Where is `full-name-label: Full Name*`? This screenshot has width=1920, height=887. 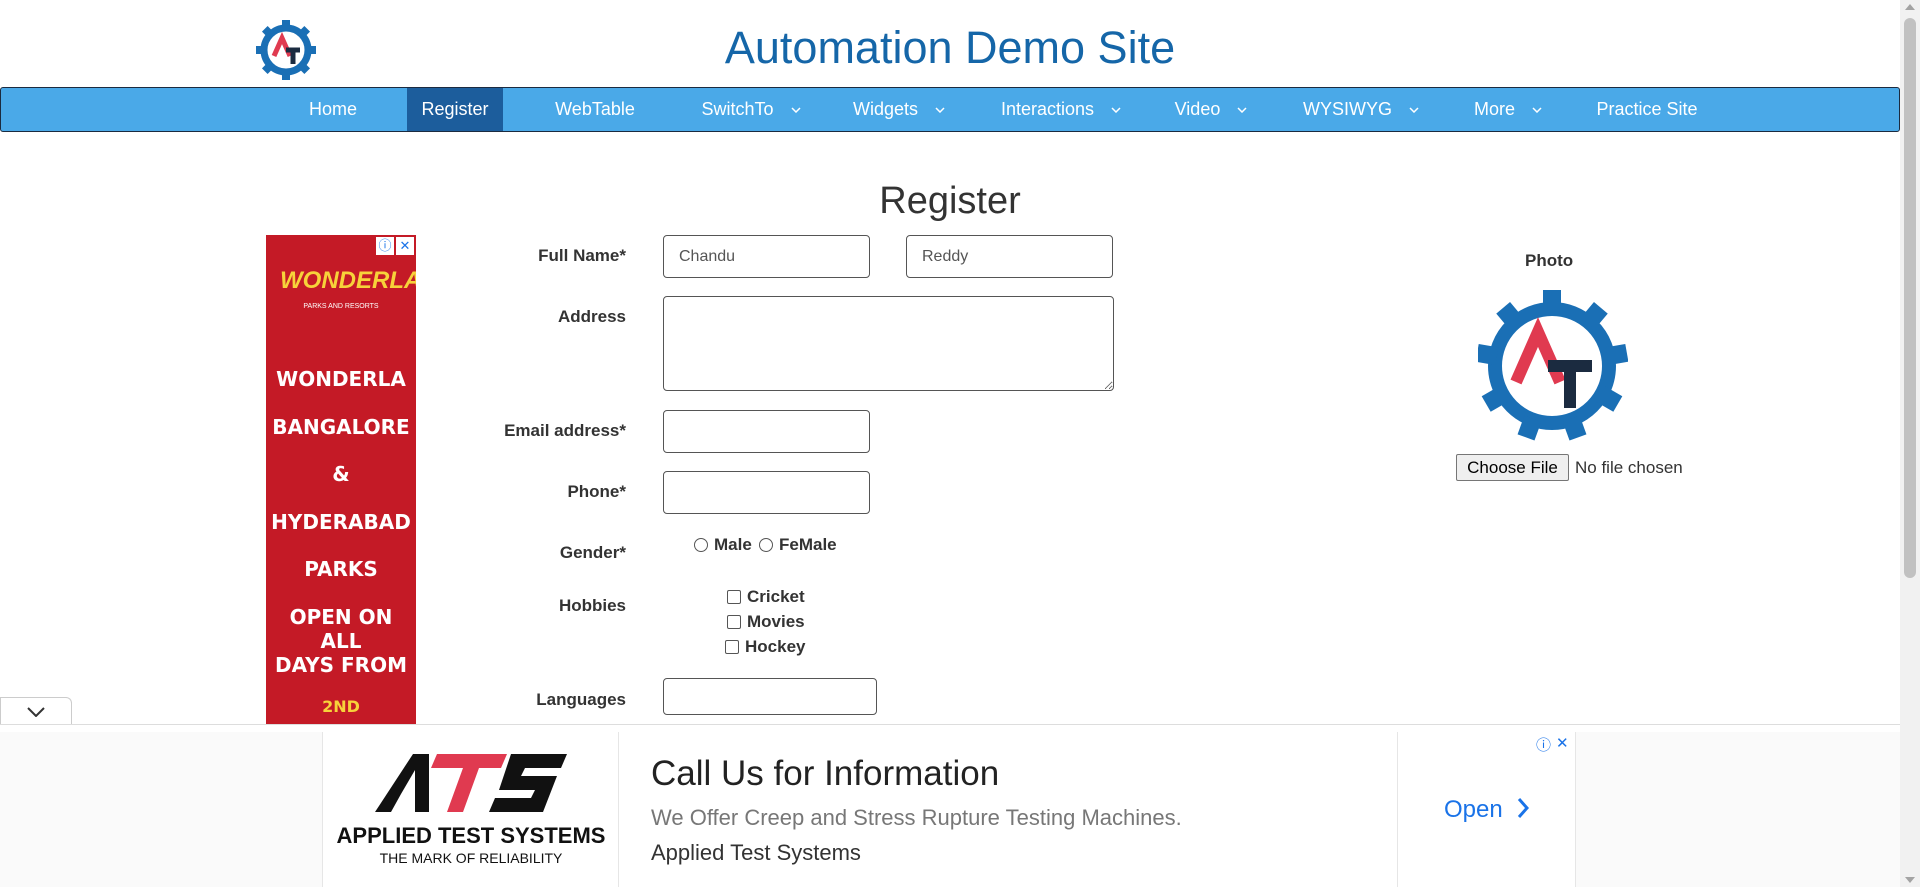
full-name-label: Full Name* is located at coordinates (582, 255).